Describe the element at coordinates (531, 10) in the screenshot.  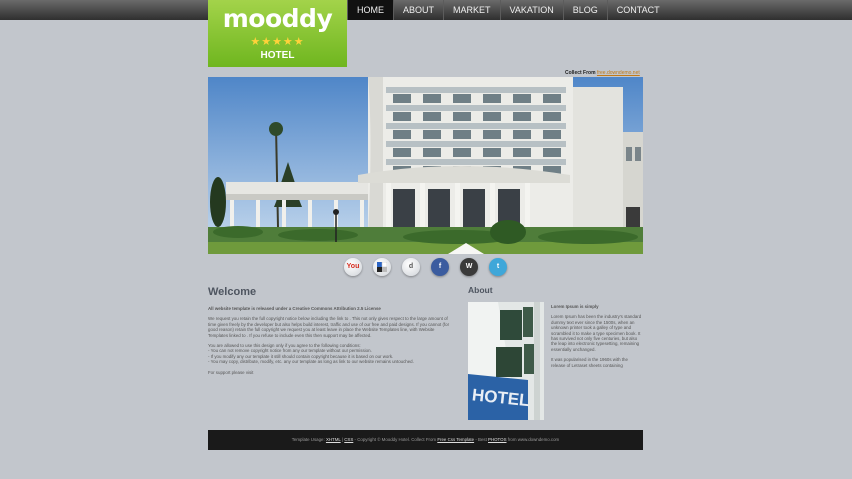
I see `nav-vakation: VAKATION` at that location.